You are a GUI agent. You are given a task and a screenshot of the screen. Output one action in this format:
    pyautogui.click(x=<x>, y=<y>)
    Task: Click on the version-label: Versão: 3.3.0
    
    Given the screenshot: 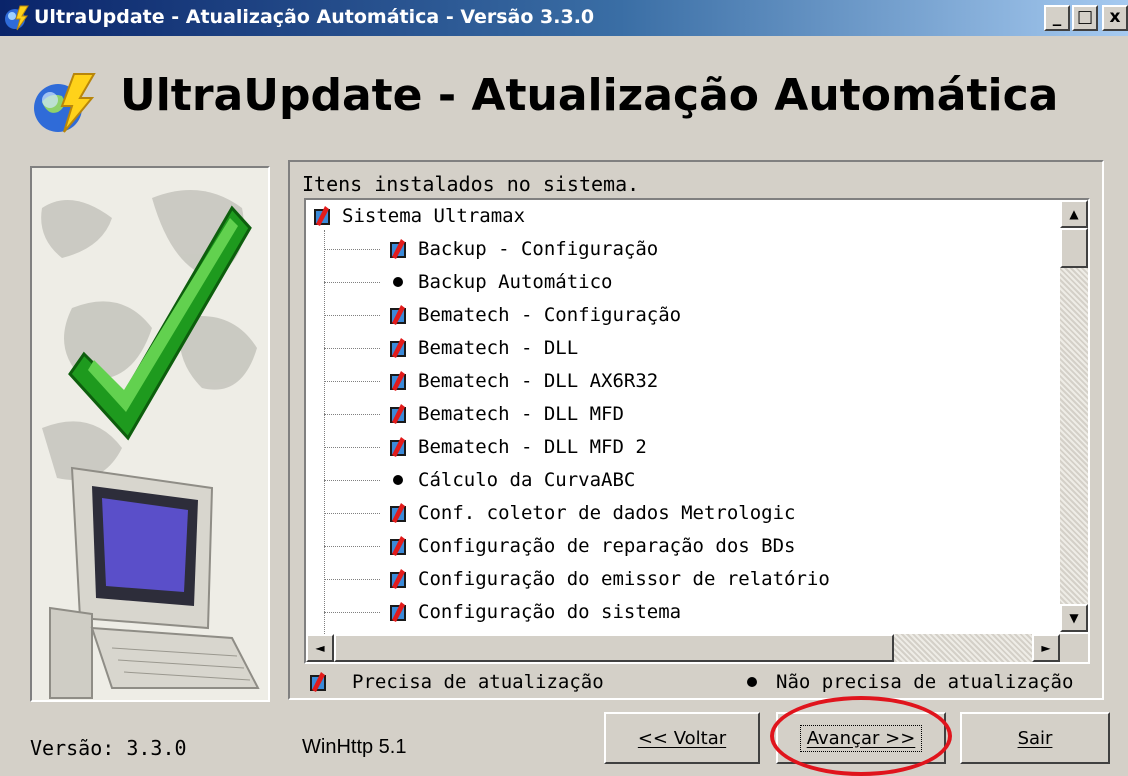 What is the action you would take?
    pyautogui.click(x=108, y=748)
    